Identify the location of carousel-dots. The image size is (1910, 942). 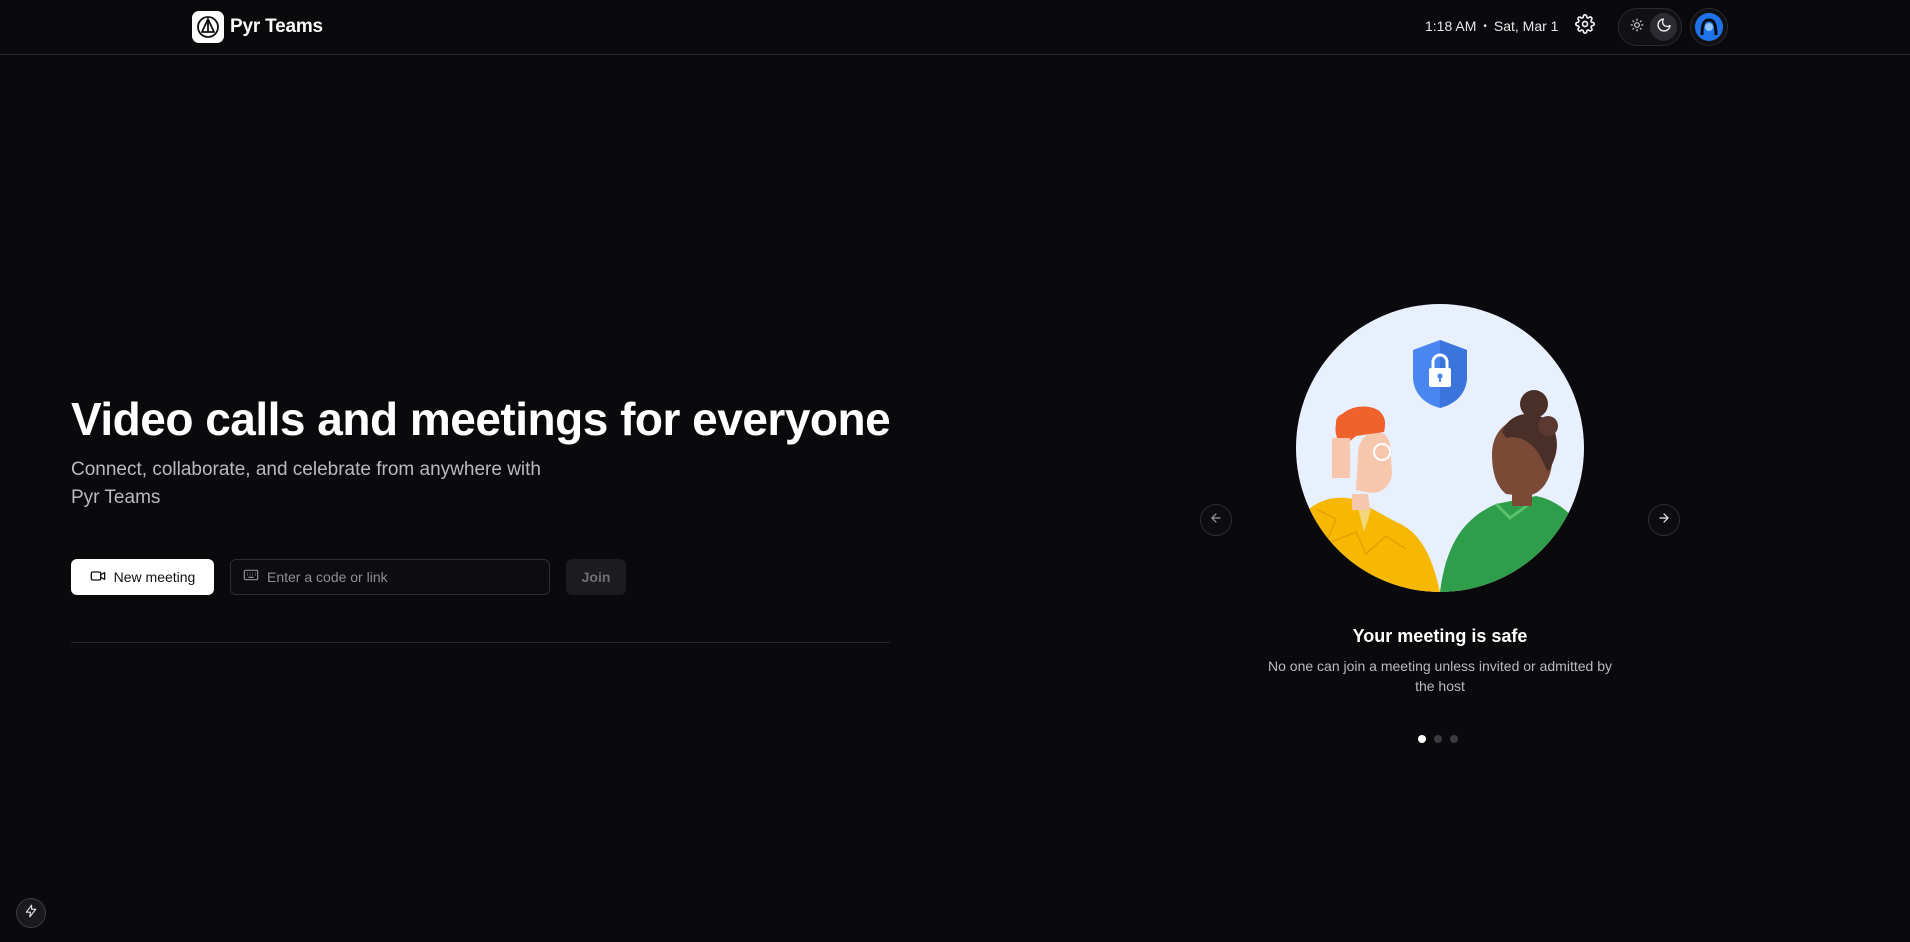
(1438, 739).